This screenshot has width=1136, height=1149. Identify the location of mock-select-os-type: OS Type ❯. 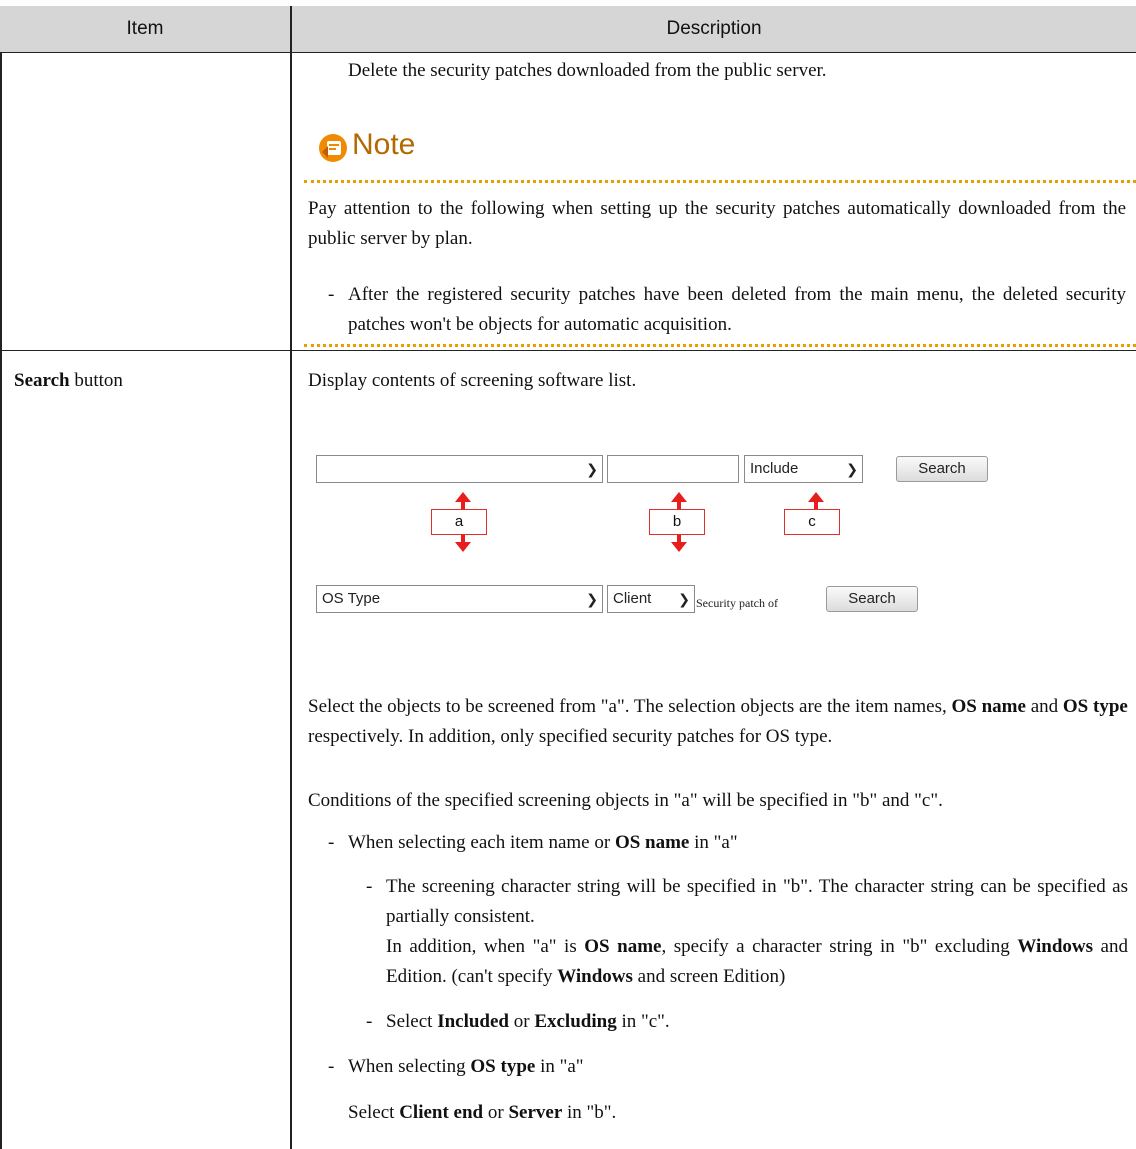
(459, 599).